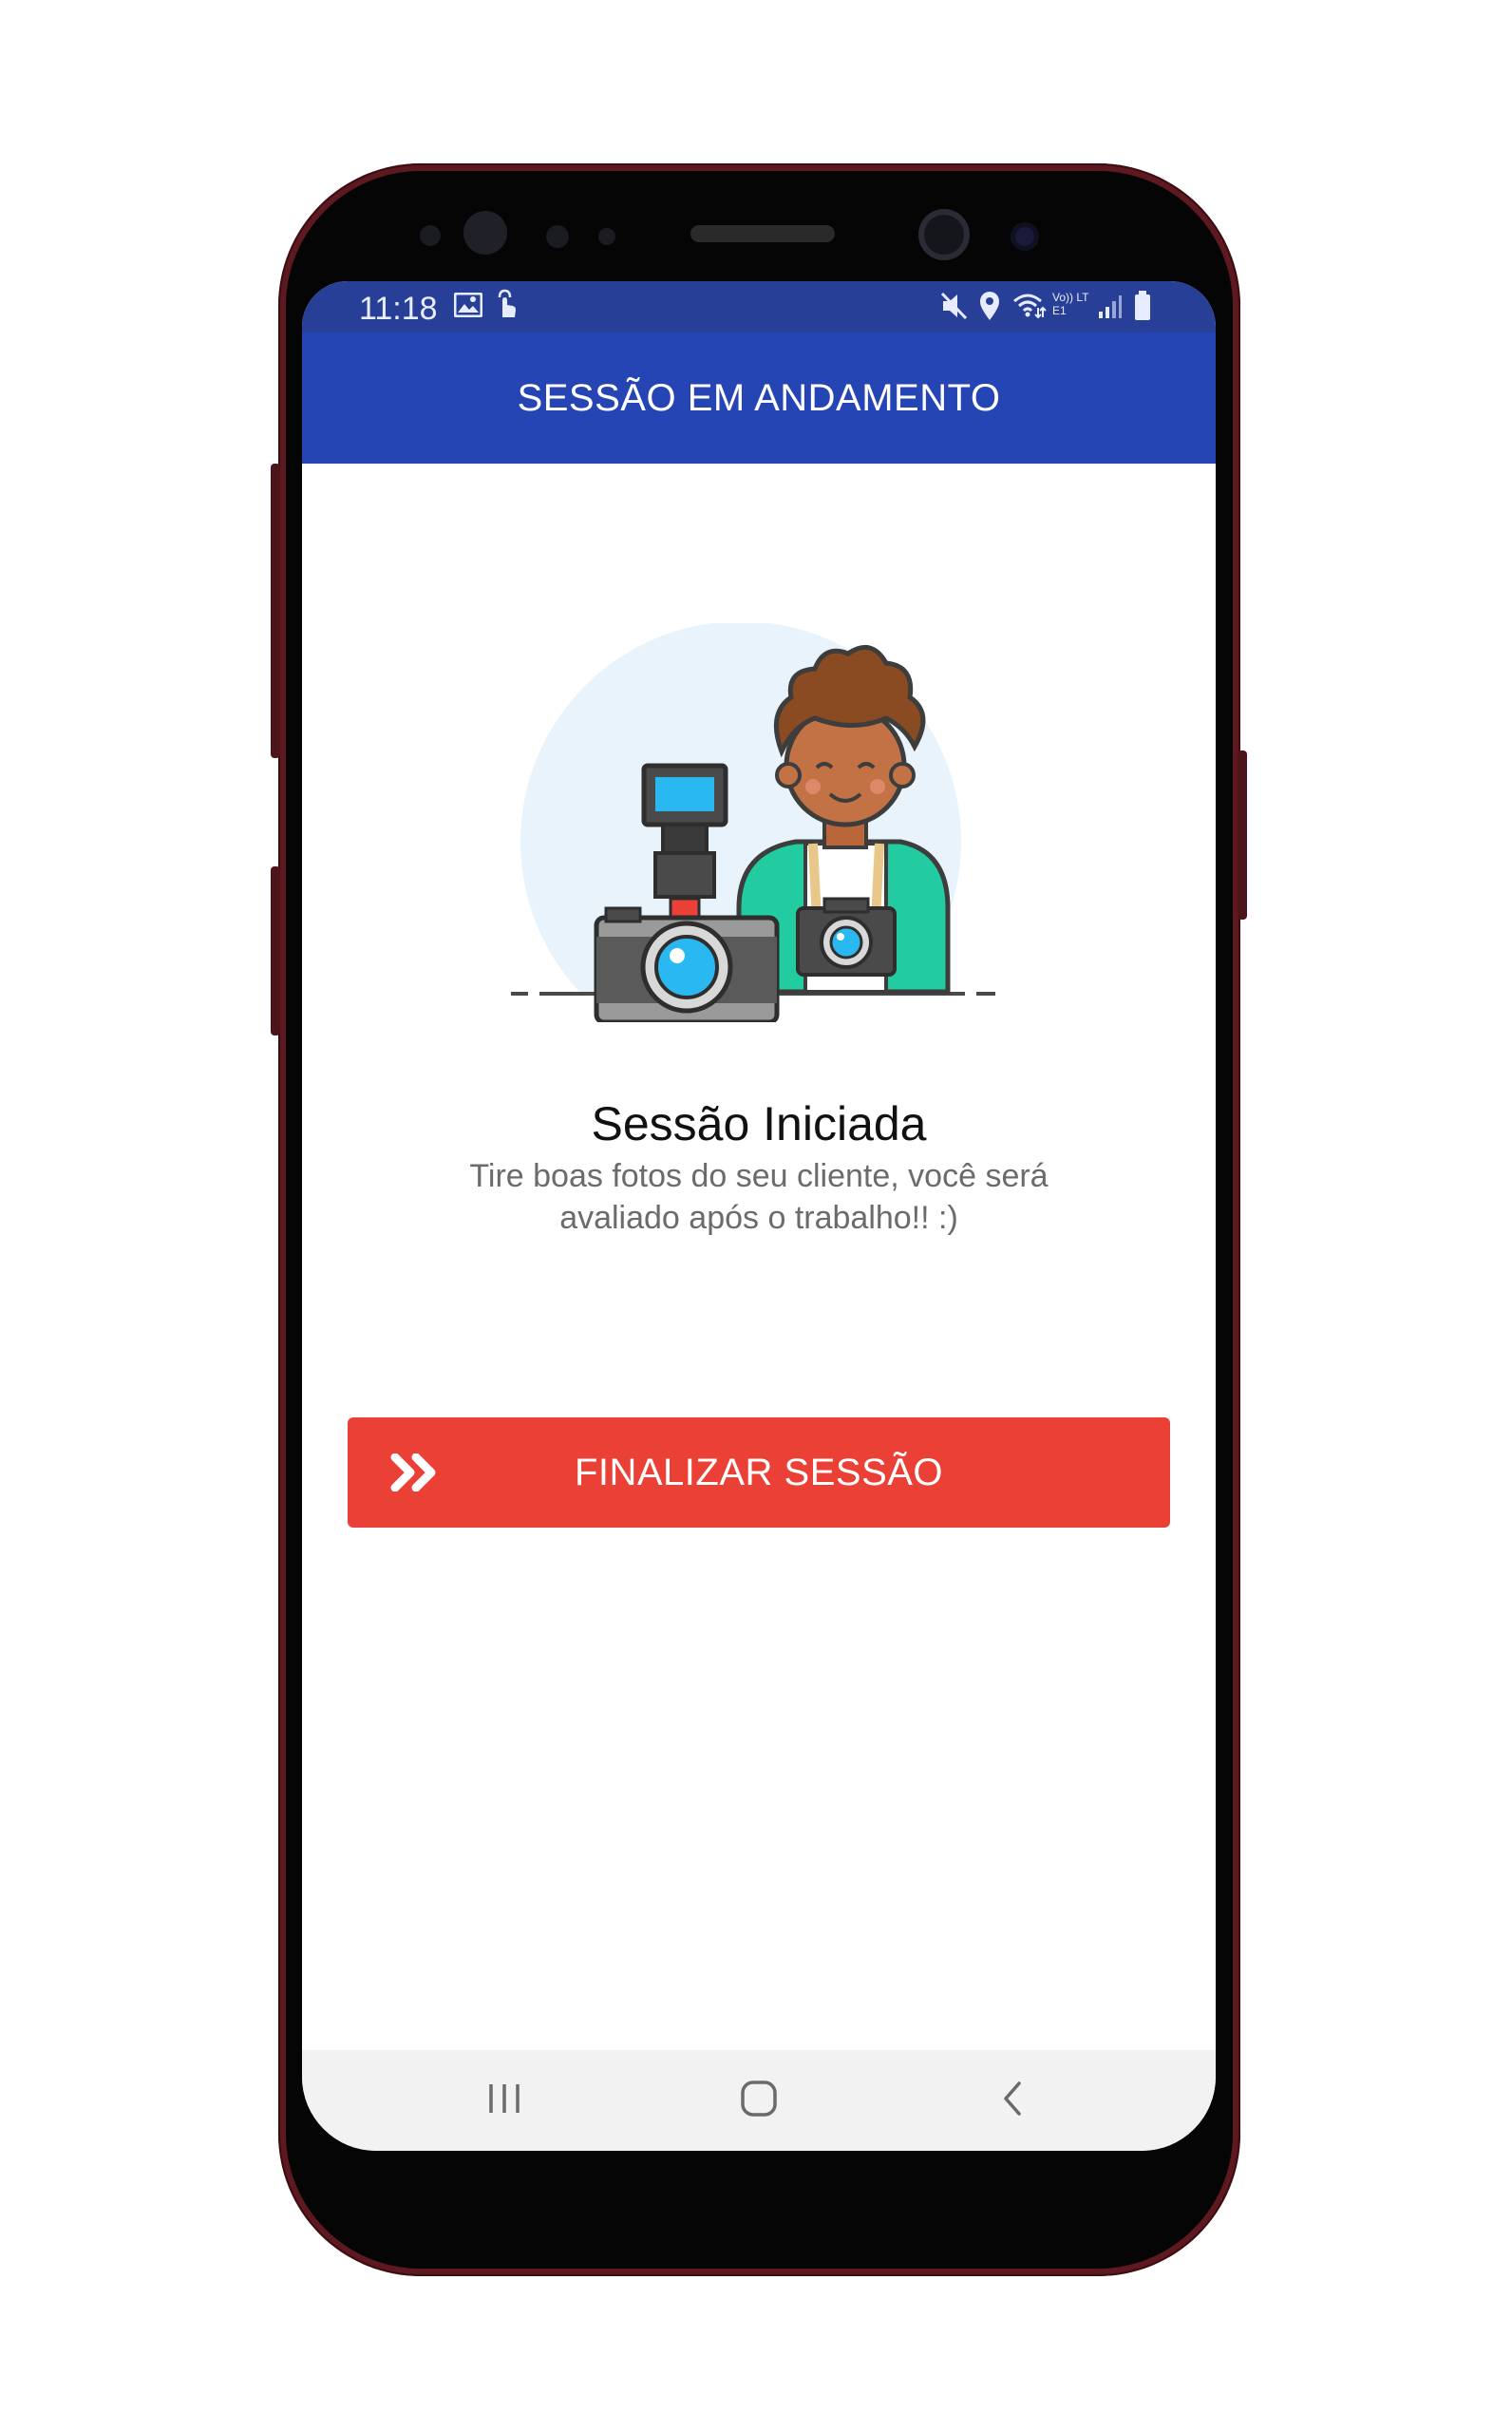 The width and height of the screenshot is (1512, 2432). I want to click on page-title: SESSÃO EM ANDAMENTO, so click(759, 397).